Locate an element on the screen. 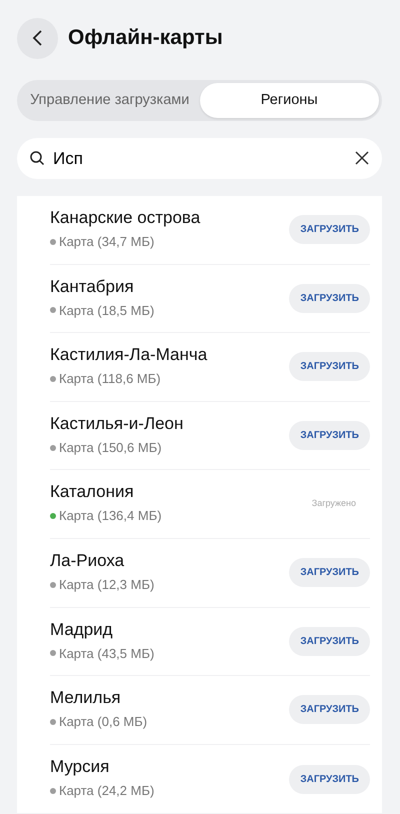 This screenshot has height=814, width=400. region-name: Ла-Риоха is located at coordinates (88, 561).